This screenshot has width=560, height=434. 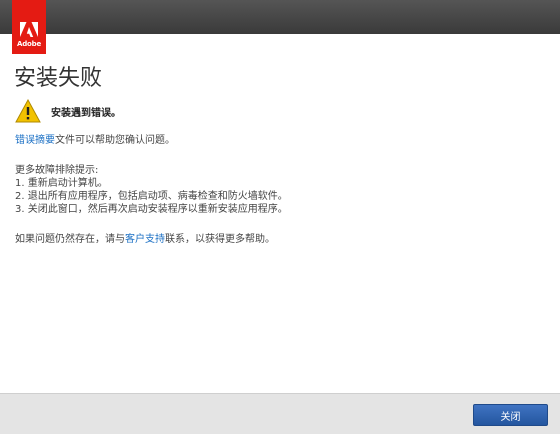 What do you see at coordinates (58, 78) in the screenshot?
I see `page-title: 安装失败` at bounding box center [58, 78].